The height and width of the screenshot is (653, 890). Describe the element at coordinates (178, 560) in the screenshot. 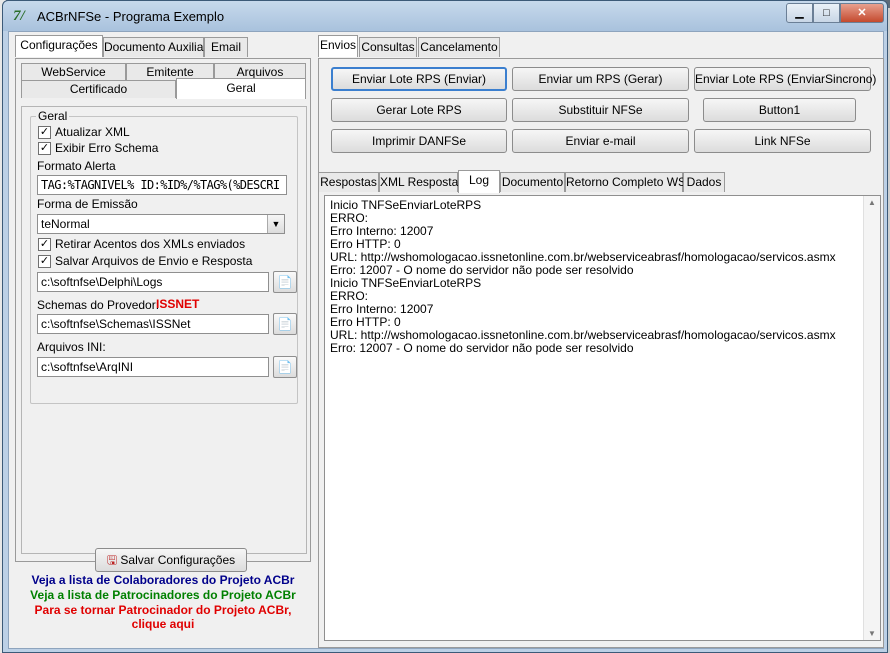

I see `salvar-configuracoes-label: Salvar Configurações` at that location.